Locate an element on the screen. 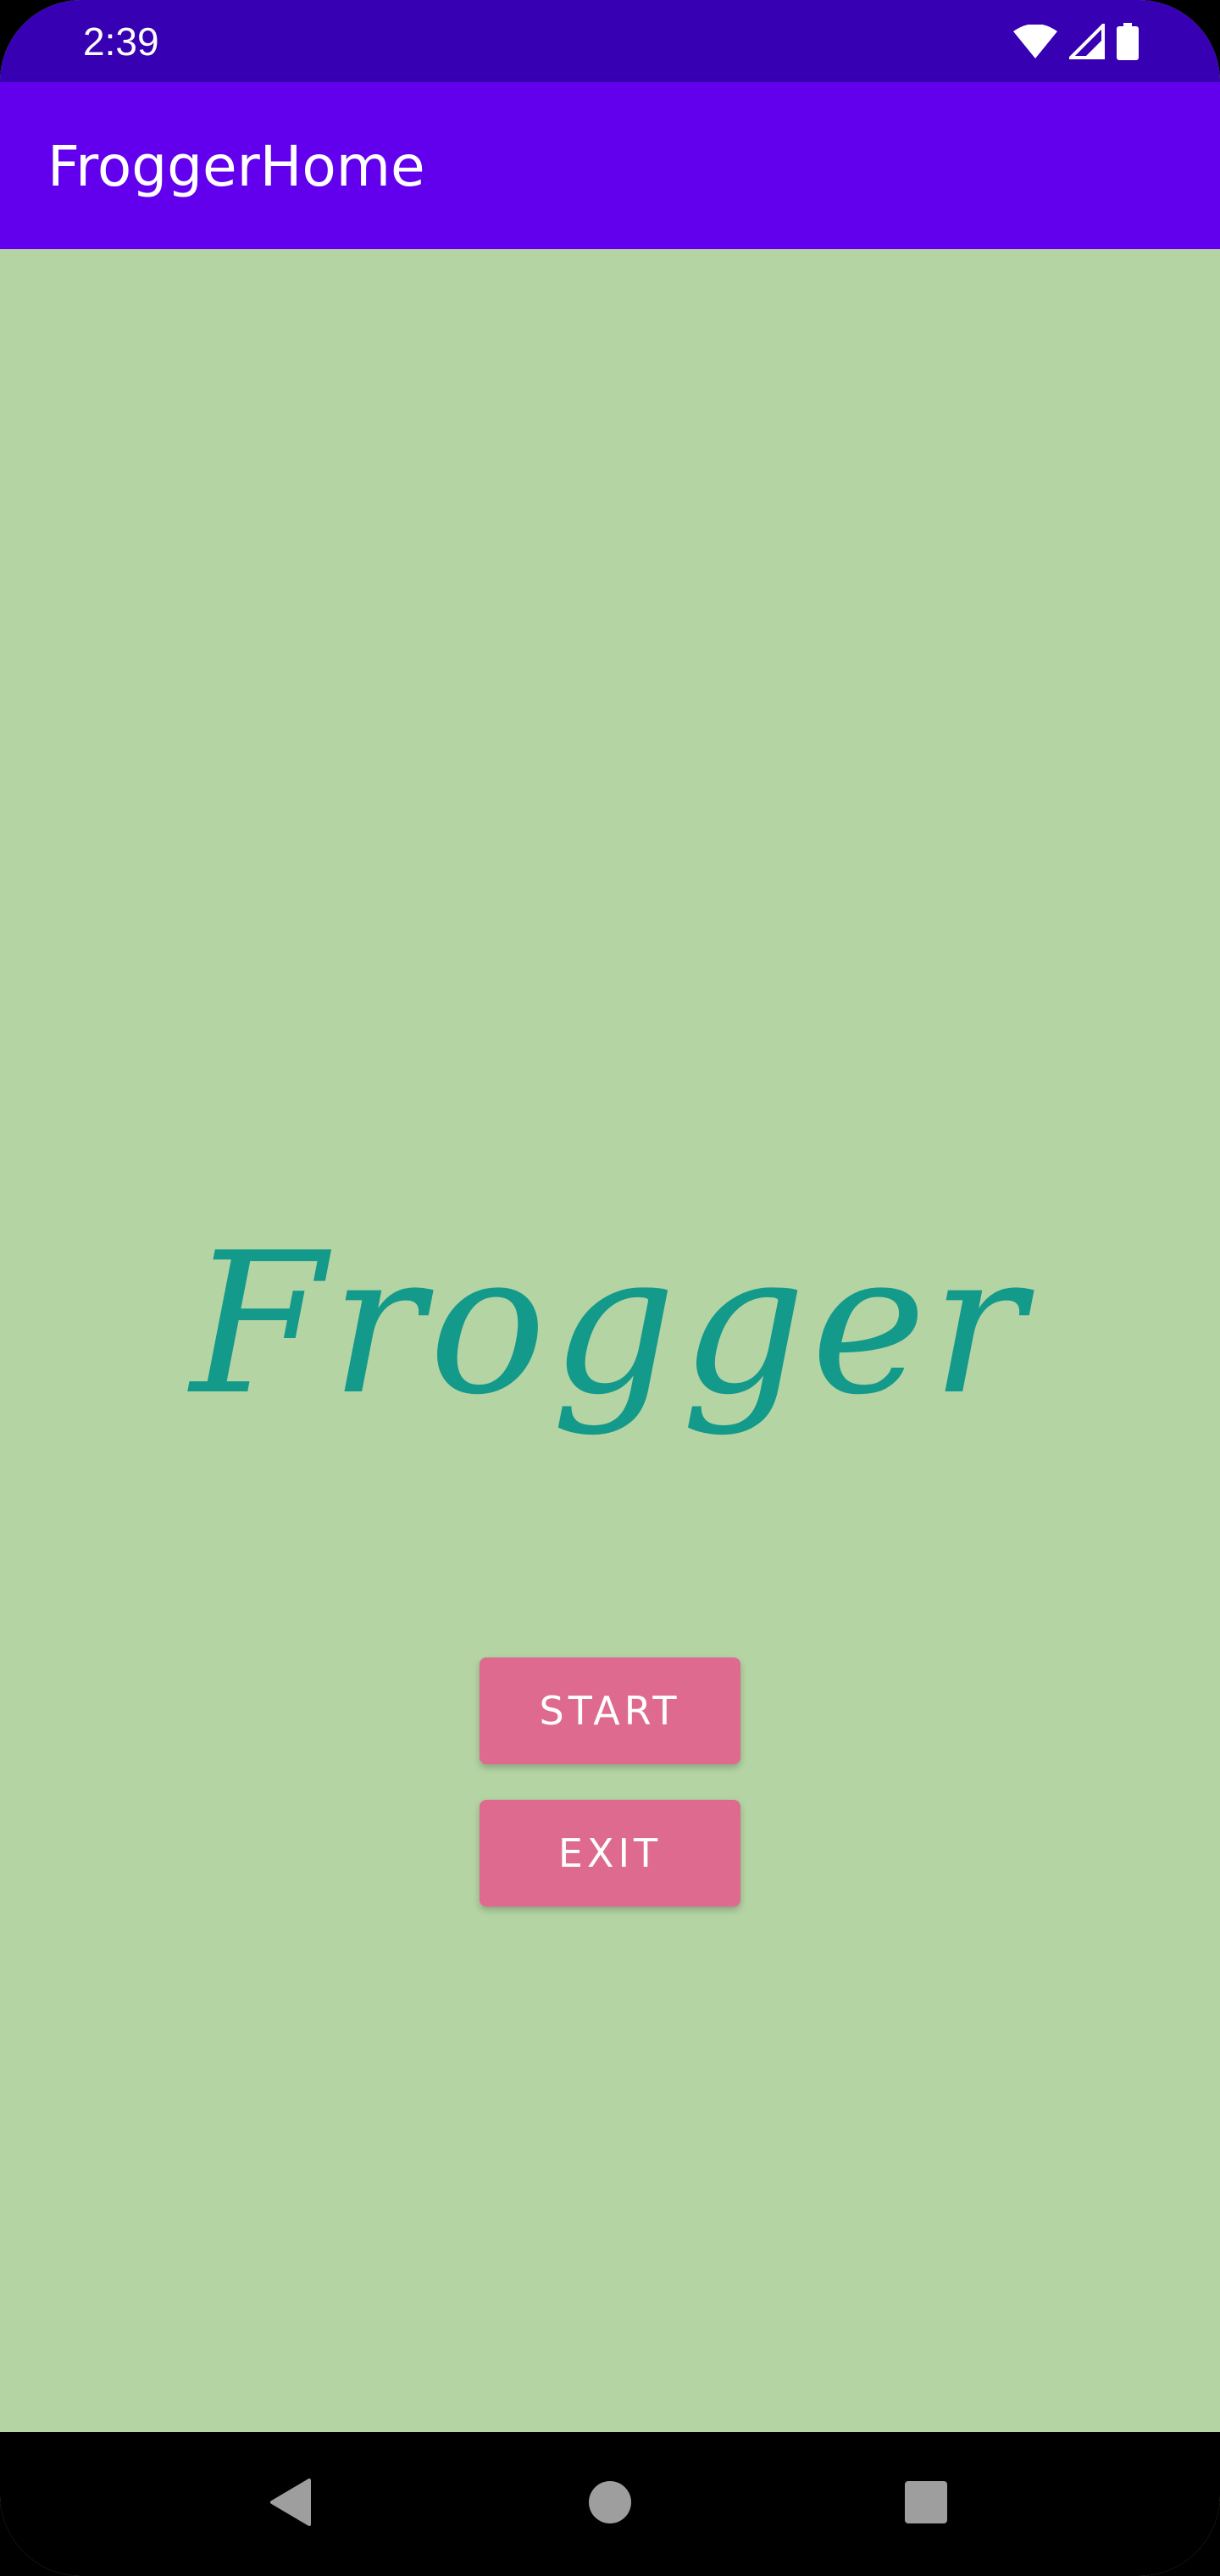  back-button is located at coordinates (290, 2504).